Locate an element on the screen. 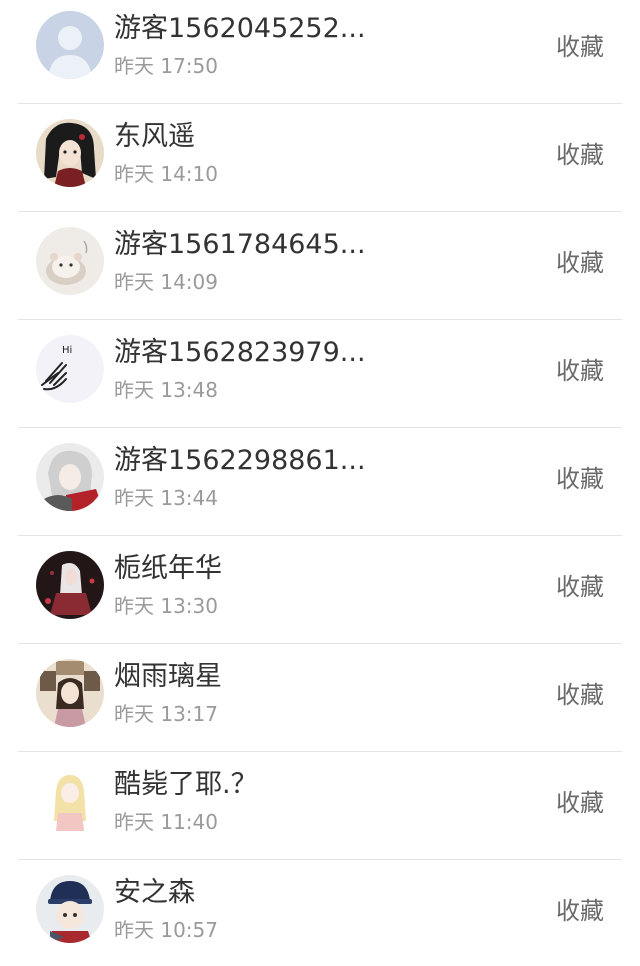 The image size is (640, 966). list-item: 游客1562045252... 昨天 17:50 收藏 is located at coordinates (320, 52).